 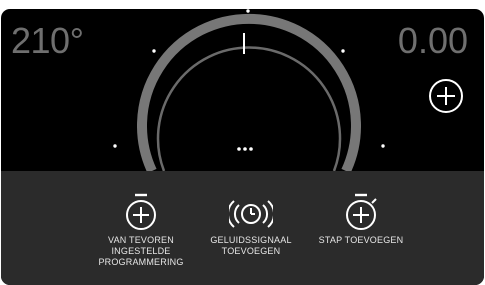 What do you see at coordinates (115, 146) in the screenshot?
I see `dial-tick-lower-left` at bounding box center [115, 146].